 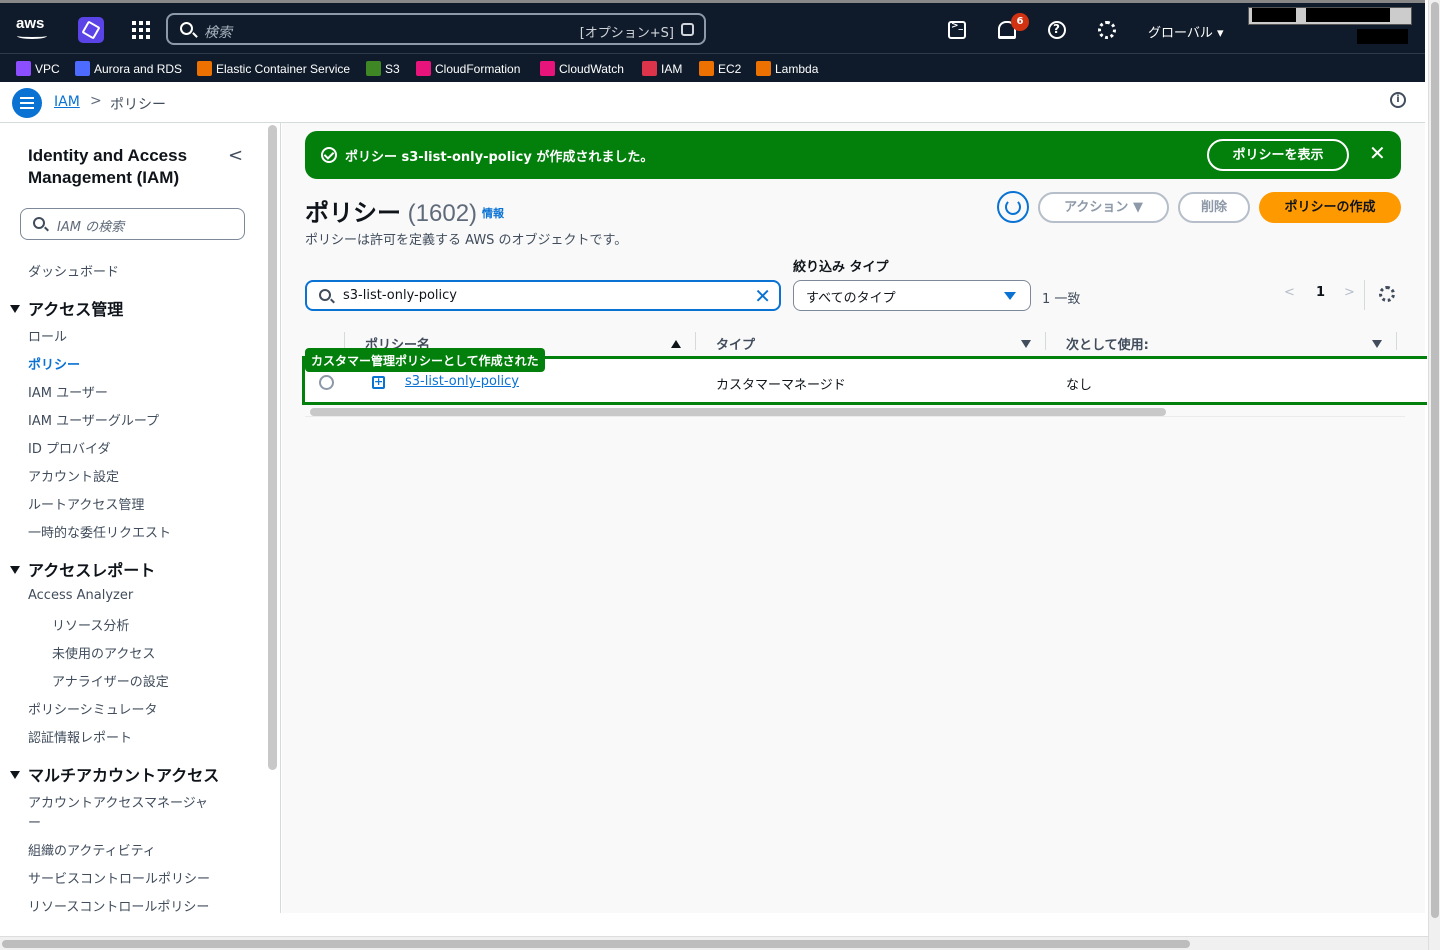 What do you see at coordinates (582, 69) in the screenshot?
I see `favorite-cloudwatch: CloudWatch` at bounding box center [582, 69].